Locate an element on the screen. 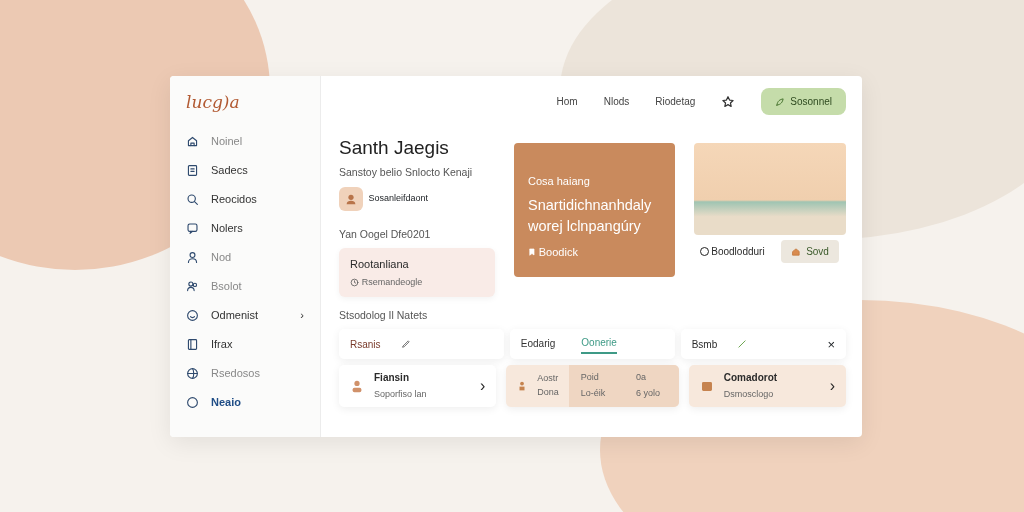  app-logo: lucg)a is located at coordinates (213, 102).